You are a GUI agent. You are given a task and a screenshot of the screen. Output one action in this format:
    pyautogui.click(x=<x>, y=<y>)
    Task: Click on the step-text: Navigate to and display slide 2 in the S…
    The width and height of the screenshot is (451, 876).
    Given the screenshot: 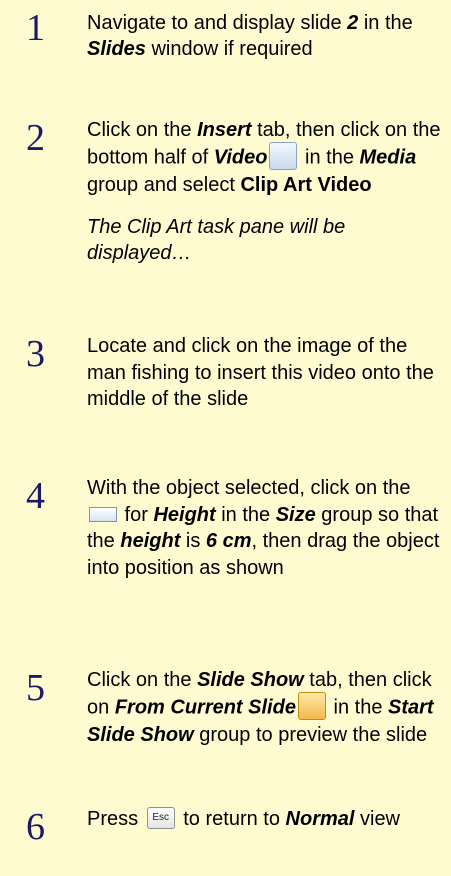 What is the action you would take?
    pyautogui.click(x=250, y=36)
    